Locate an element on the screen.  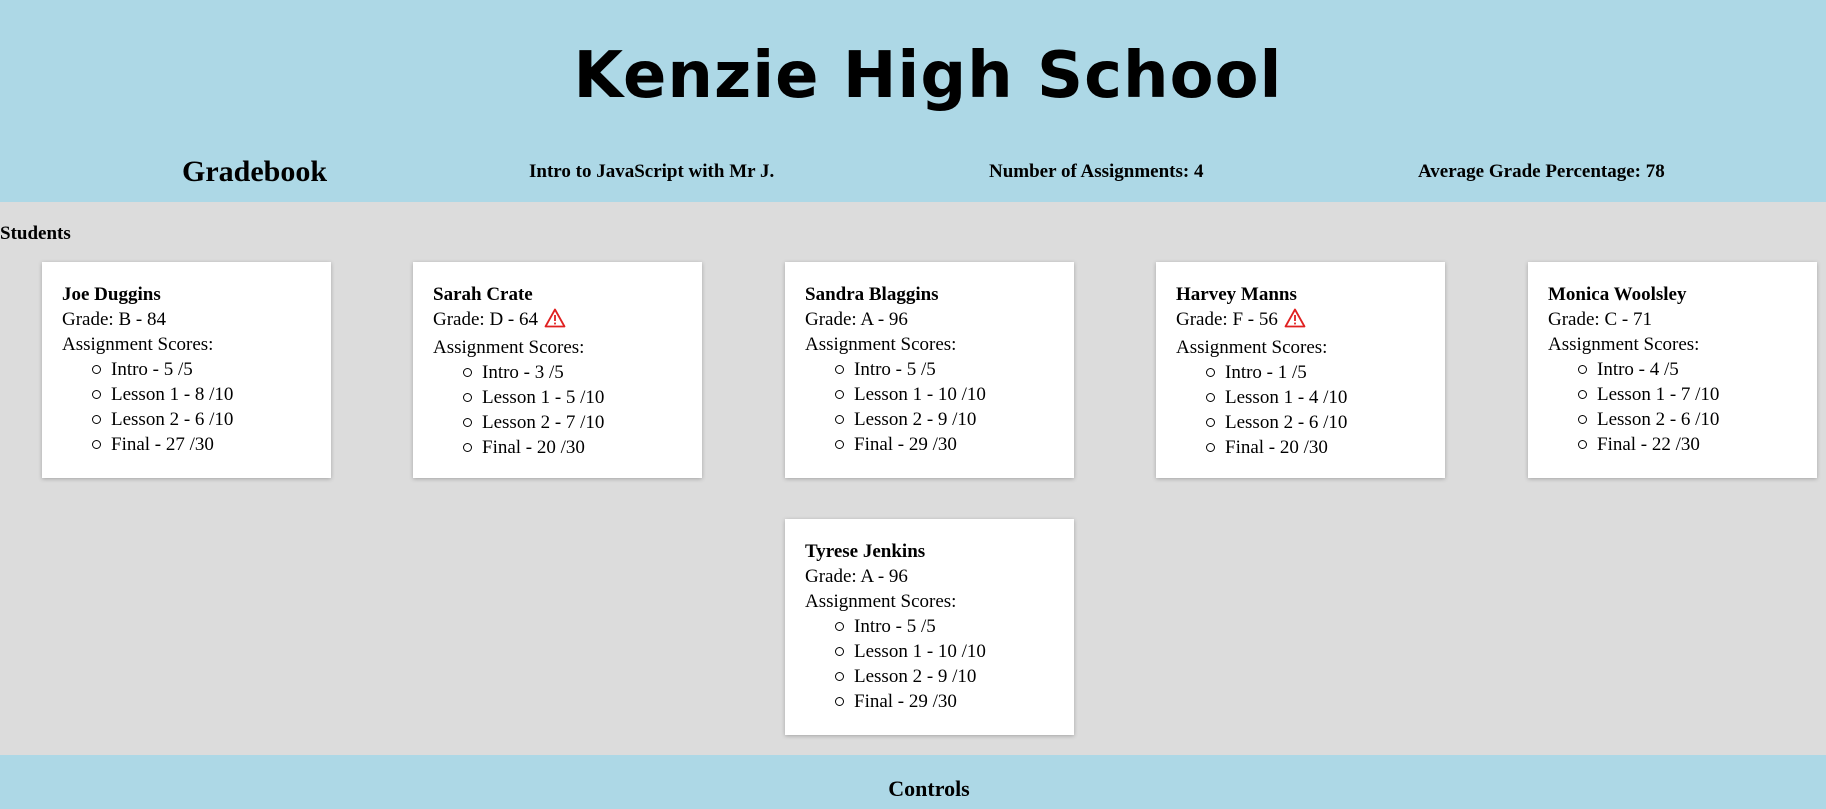
list-item: Lesson 1 - 4 /10 is located at coordinates (1325, 397).